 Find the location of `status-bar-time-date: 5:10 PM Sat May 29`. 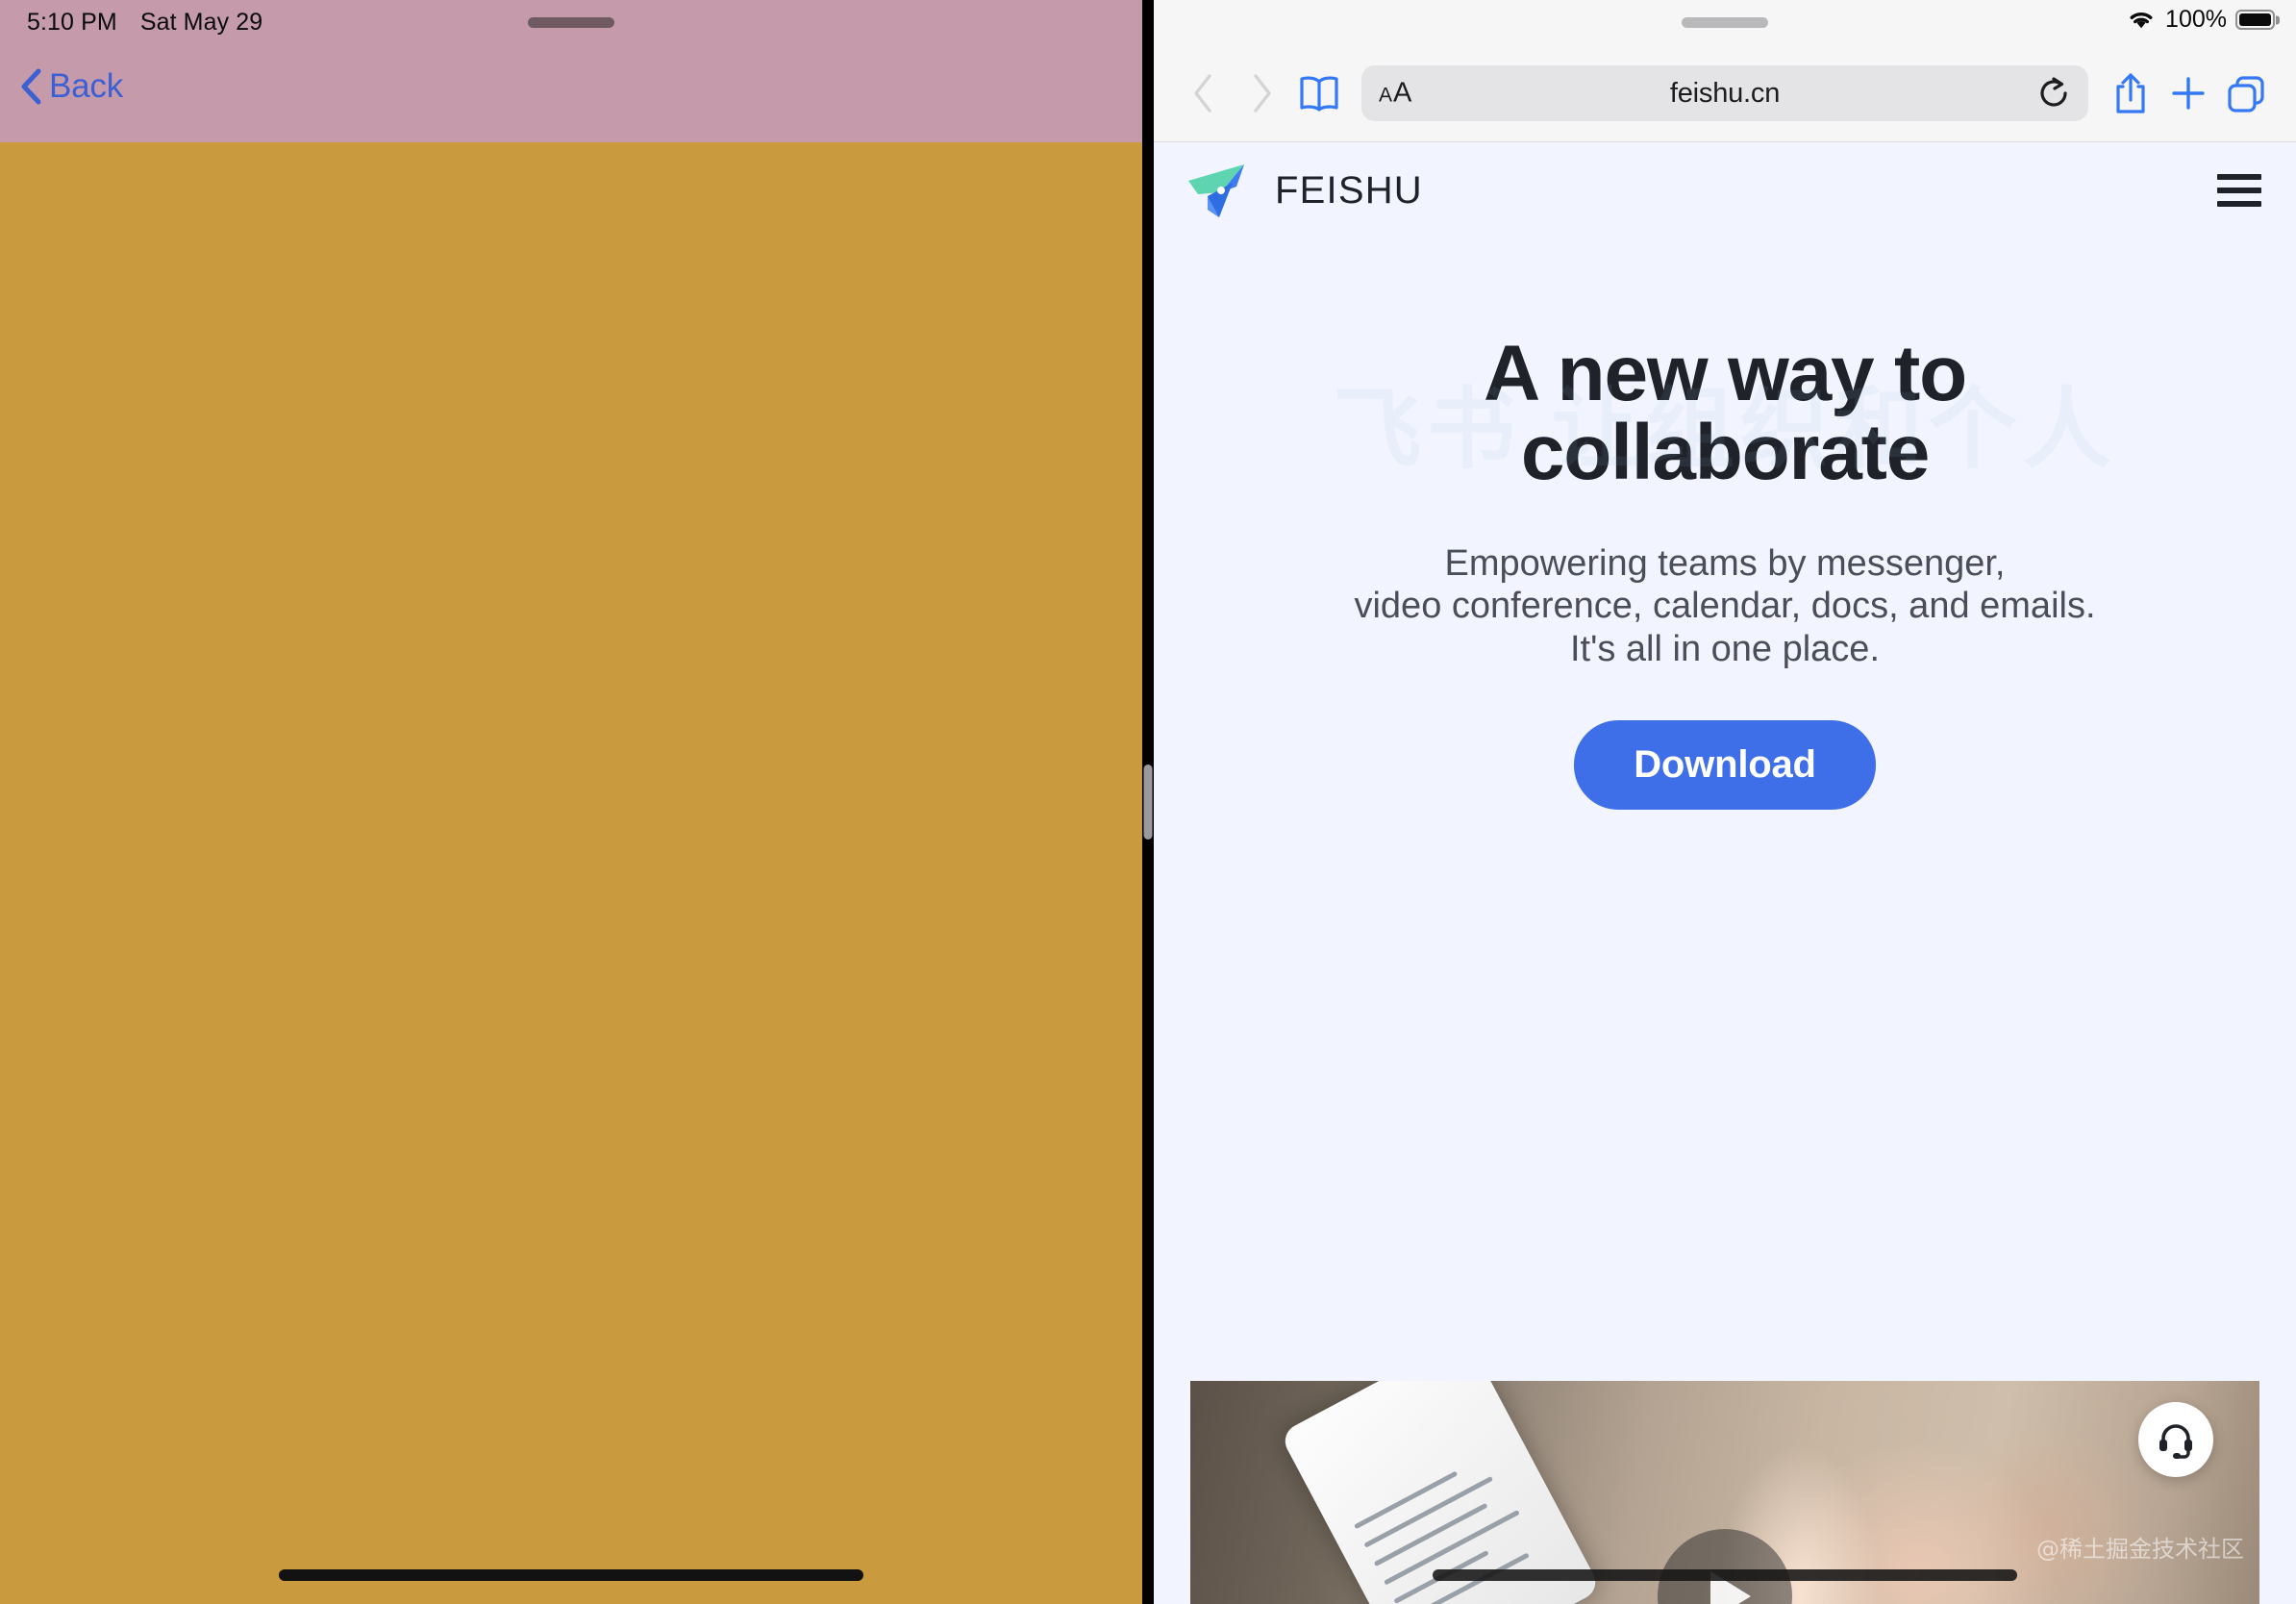

status-bar-time-date: 5:10 PM Sat May 29 is located at coordinates (144, 23).